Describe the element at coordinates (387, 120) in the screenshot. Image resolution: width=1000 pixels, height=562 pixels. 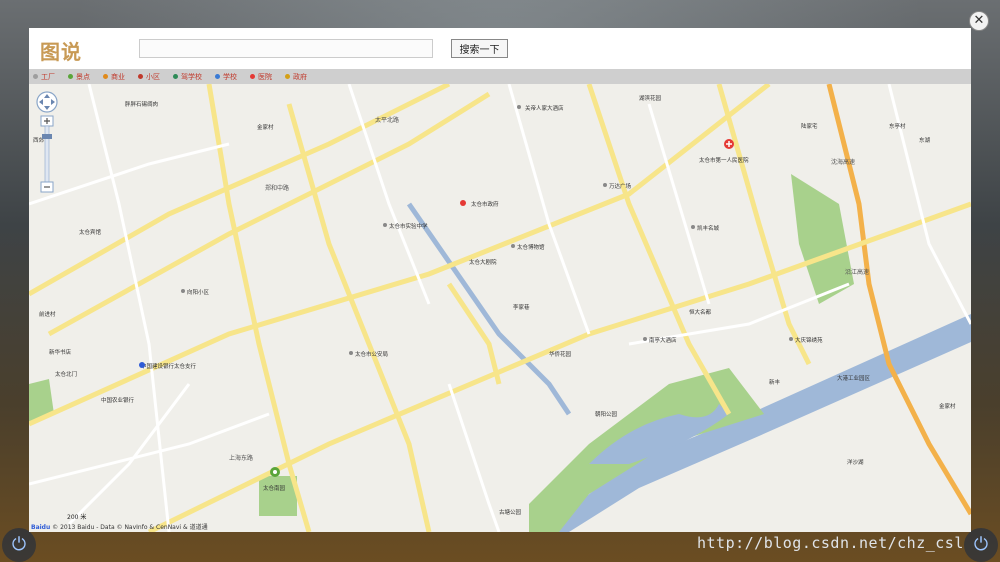
I see `road-label: 太平北路` at that location.